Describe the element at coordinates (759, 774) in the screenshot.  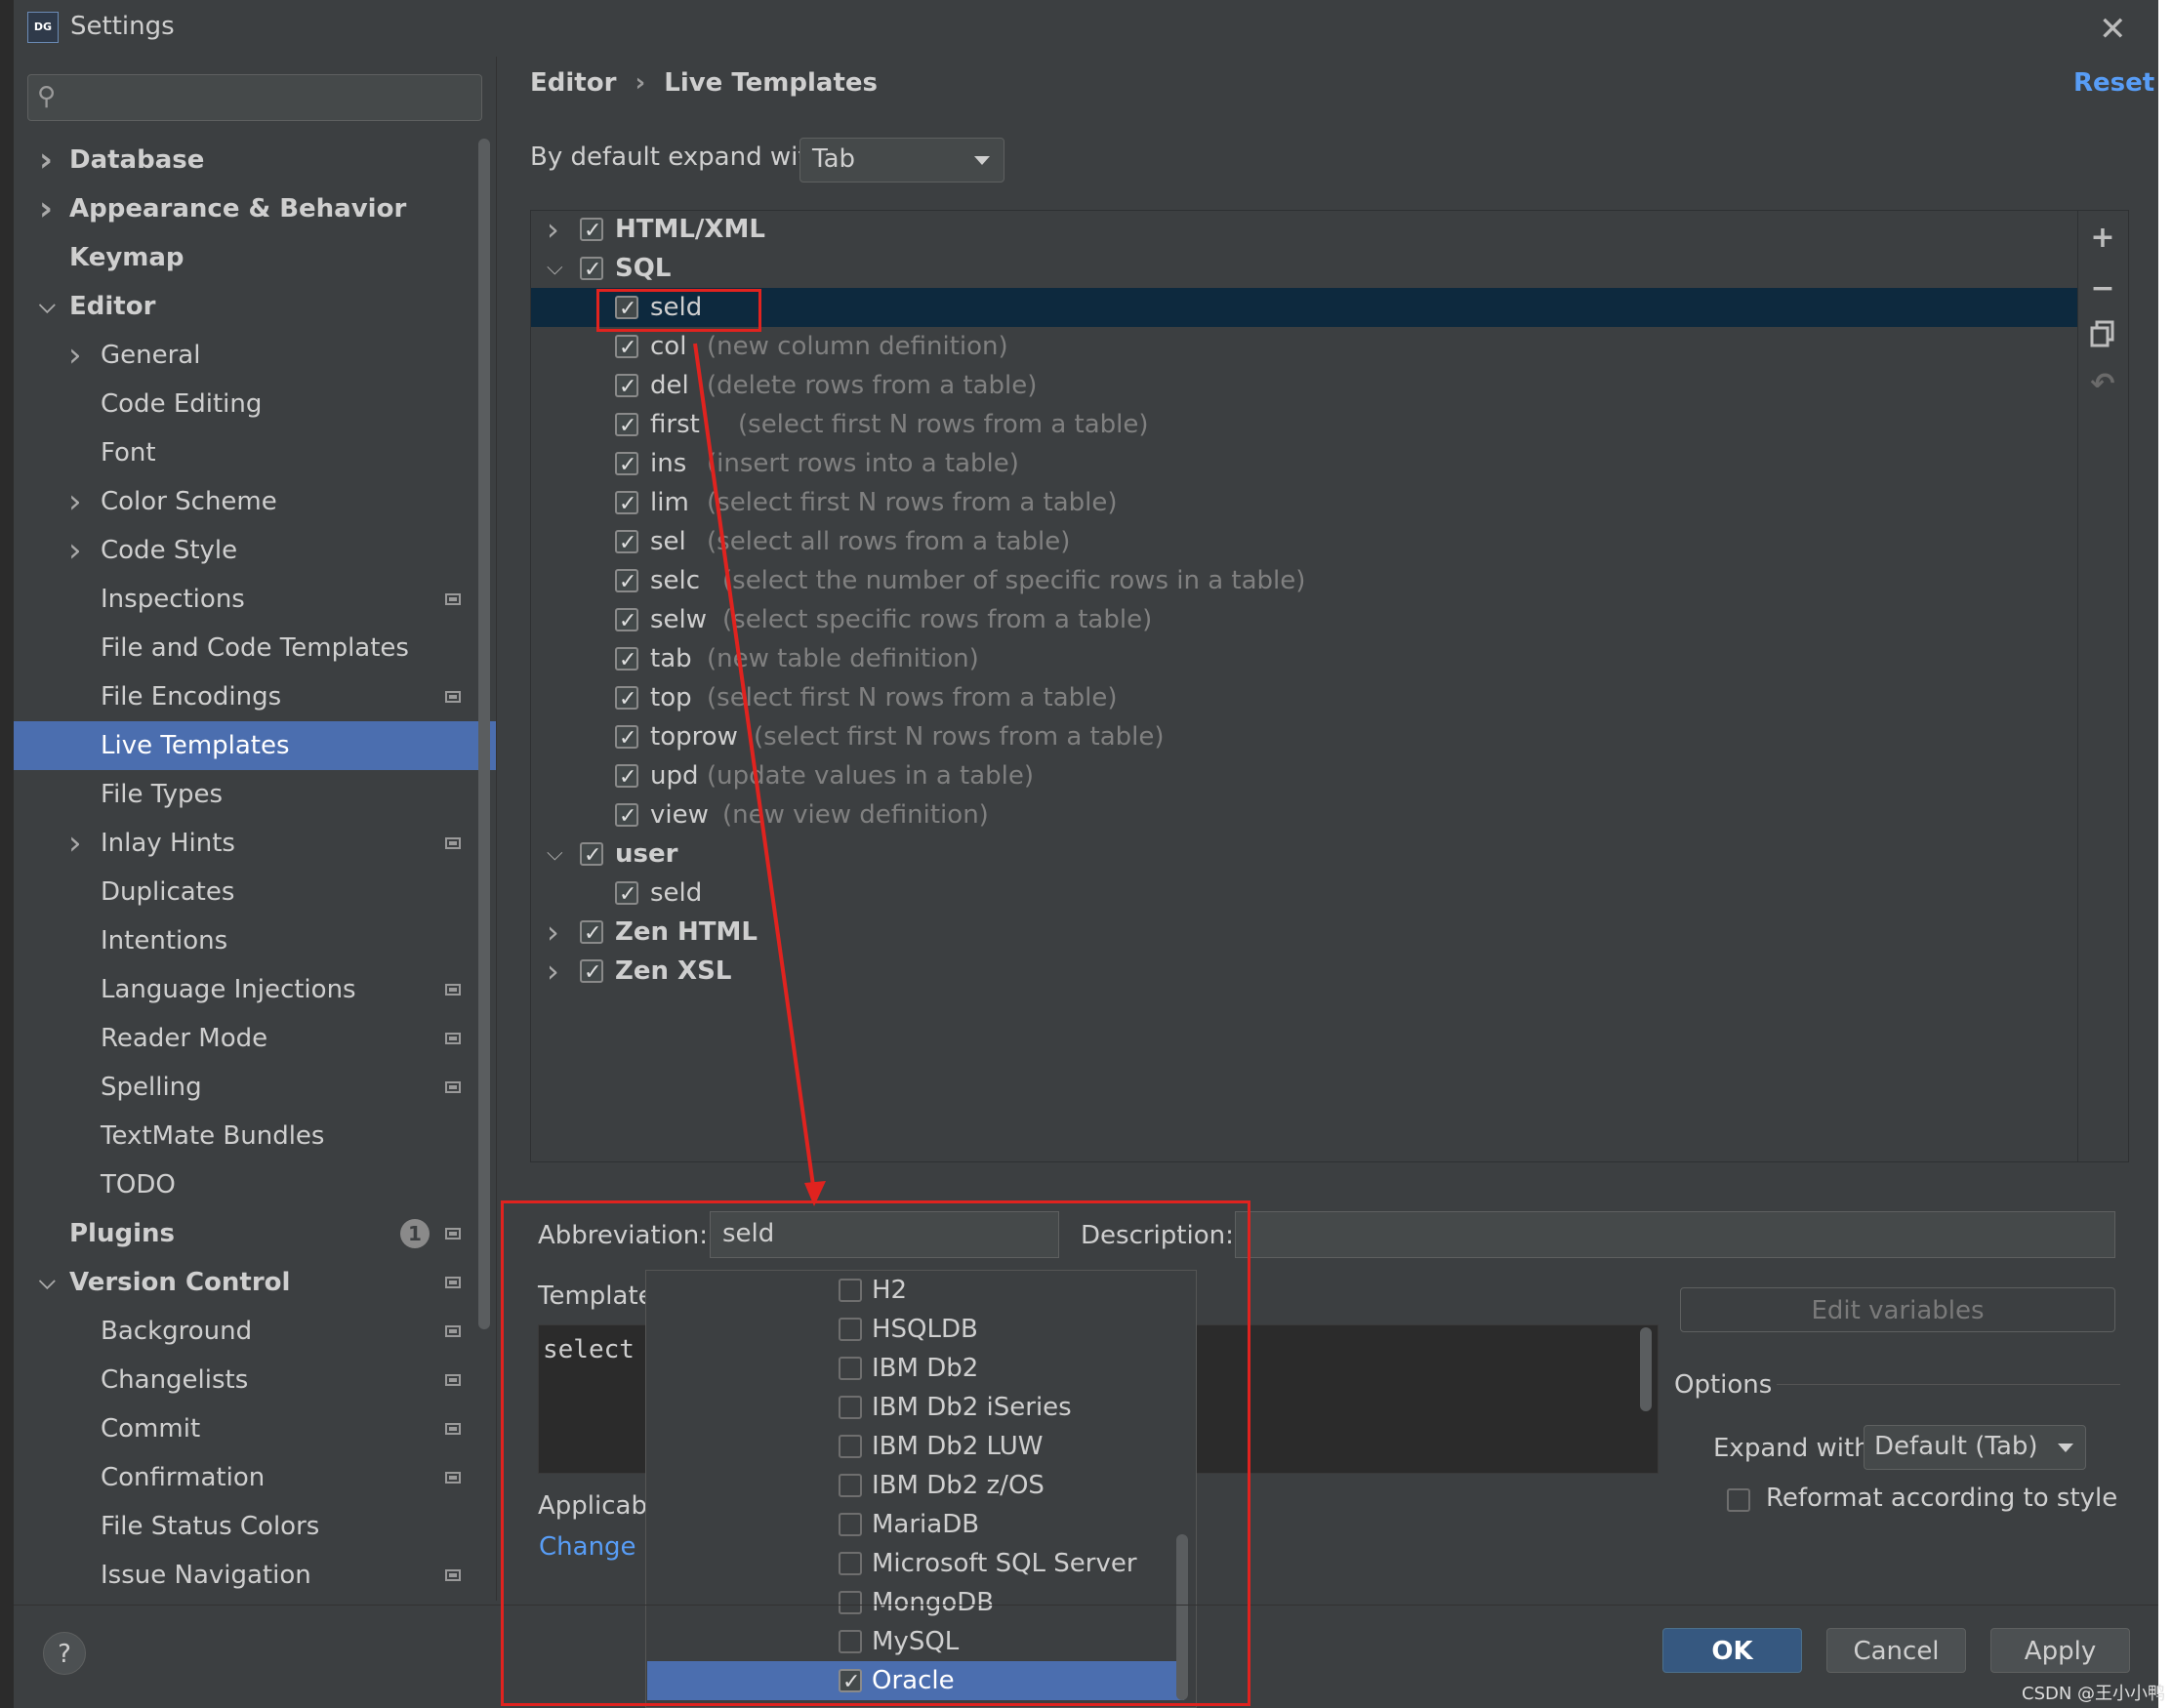
I see `annotation-arrow` at that location.